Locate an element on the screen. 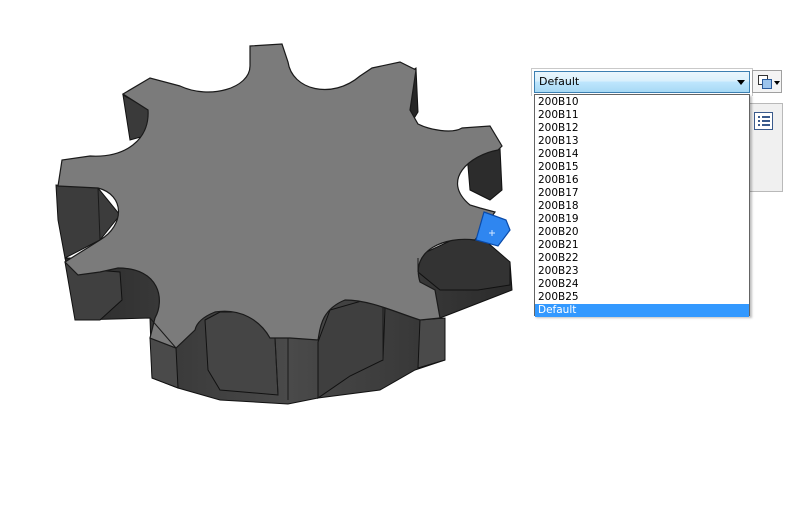 The height and width of the screenshot is (510, 810). configurations-icon-front is located at coordinates (767, 84).